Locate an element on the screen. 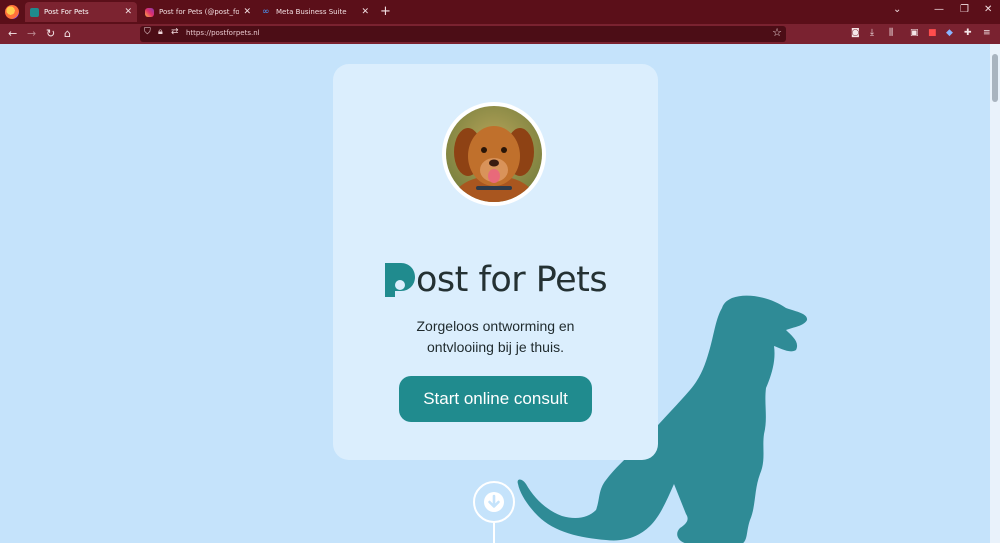  minimize-icon: — is located at coordinates (939, 9).